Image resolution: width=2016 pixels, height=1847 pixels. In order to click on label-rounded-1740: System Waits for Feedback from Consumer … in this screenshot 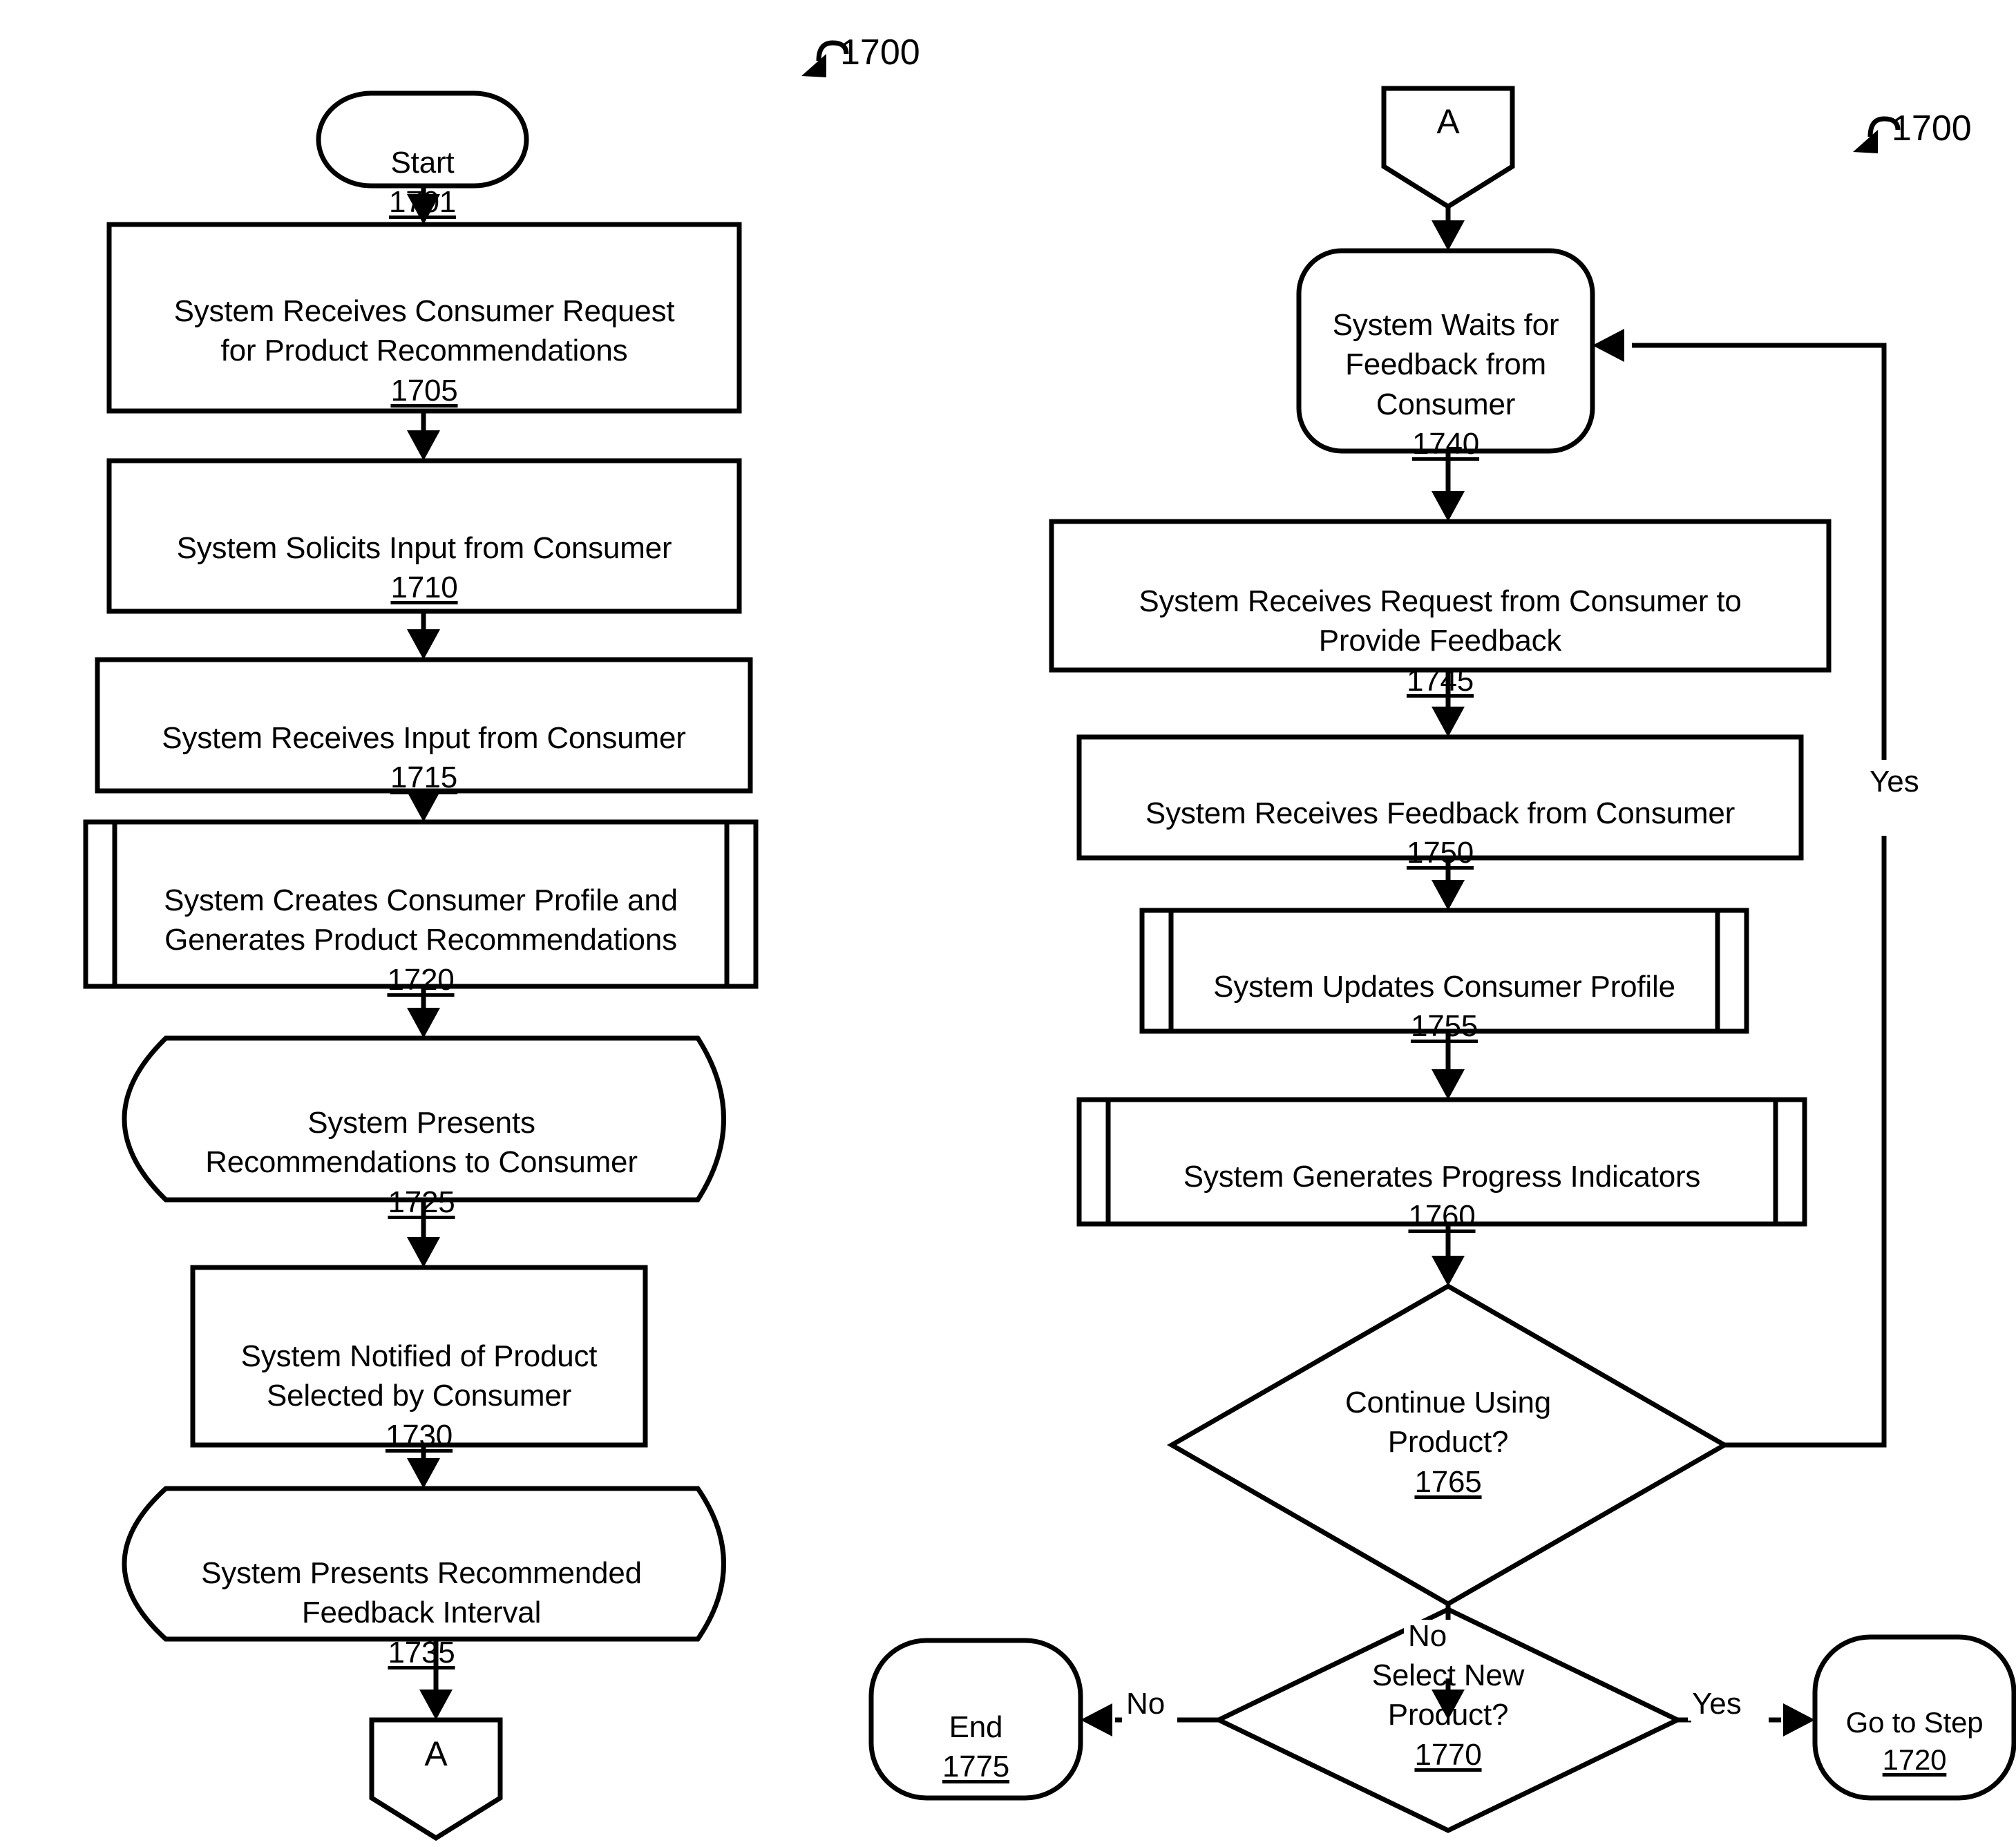, I will do `click(1445, 384)`.